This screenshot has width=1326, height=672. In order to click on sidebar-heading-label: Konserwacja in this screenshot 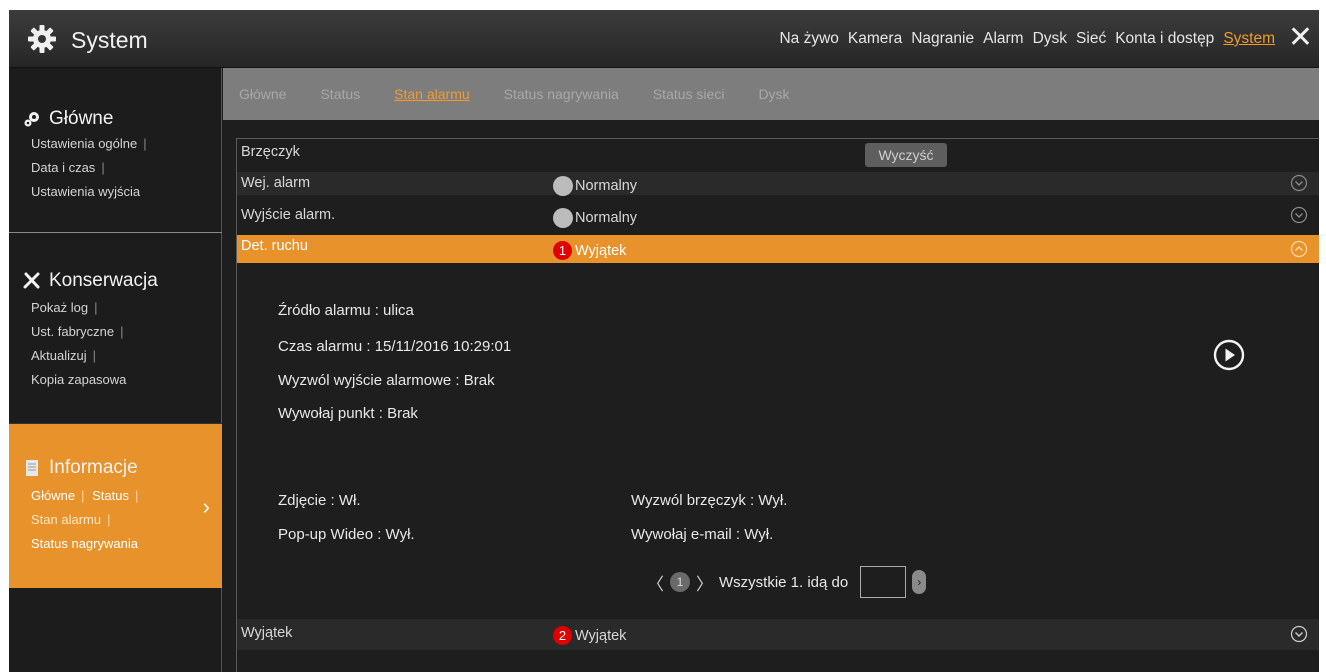, I will do `click(103, 280)`.